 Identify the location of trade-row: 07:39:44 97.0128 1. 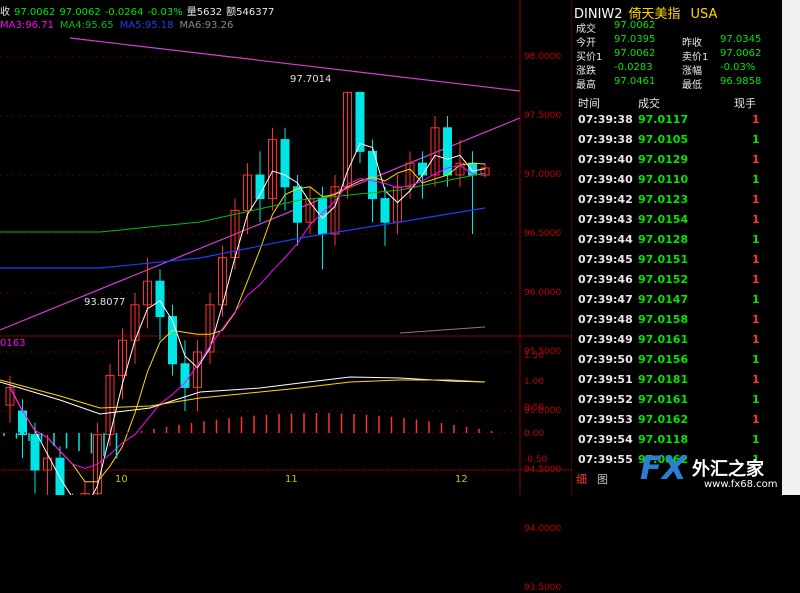
(668, 242).